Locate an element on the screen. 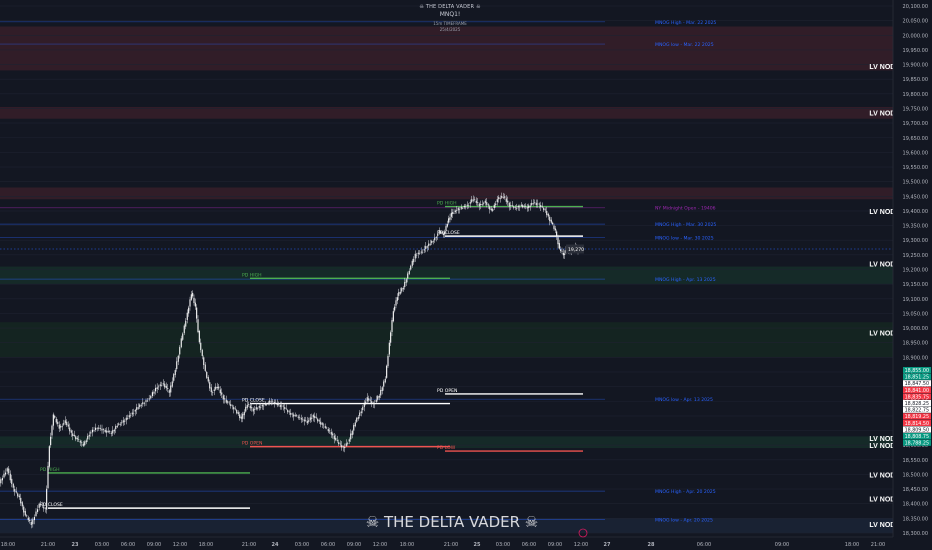  price-tick-label: 18,400.00 is located at coordinates (915, 505).